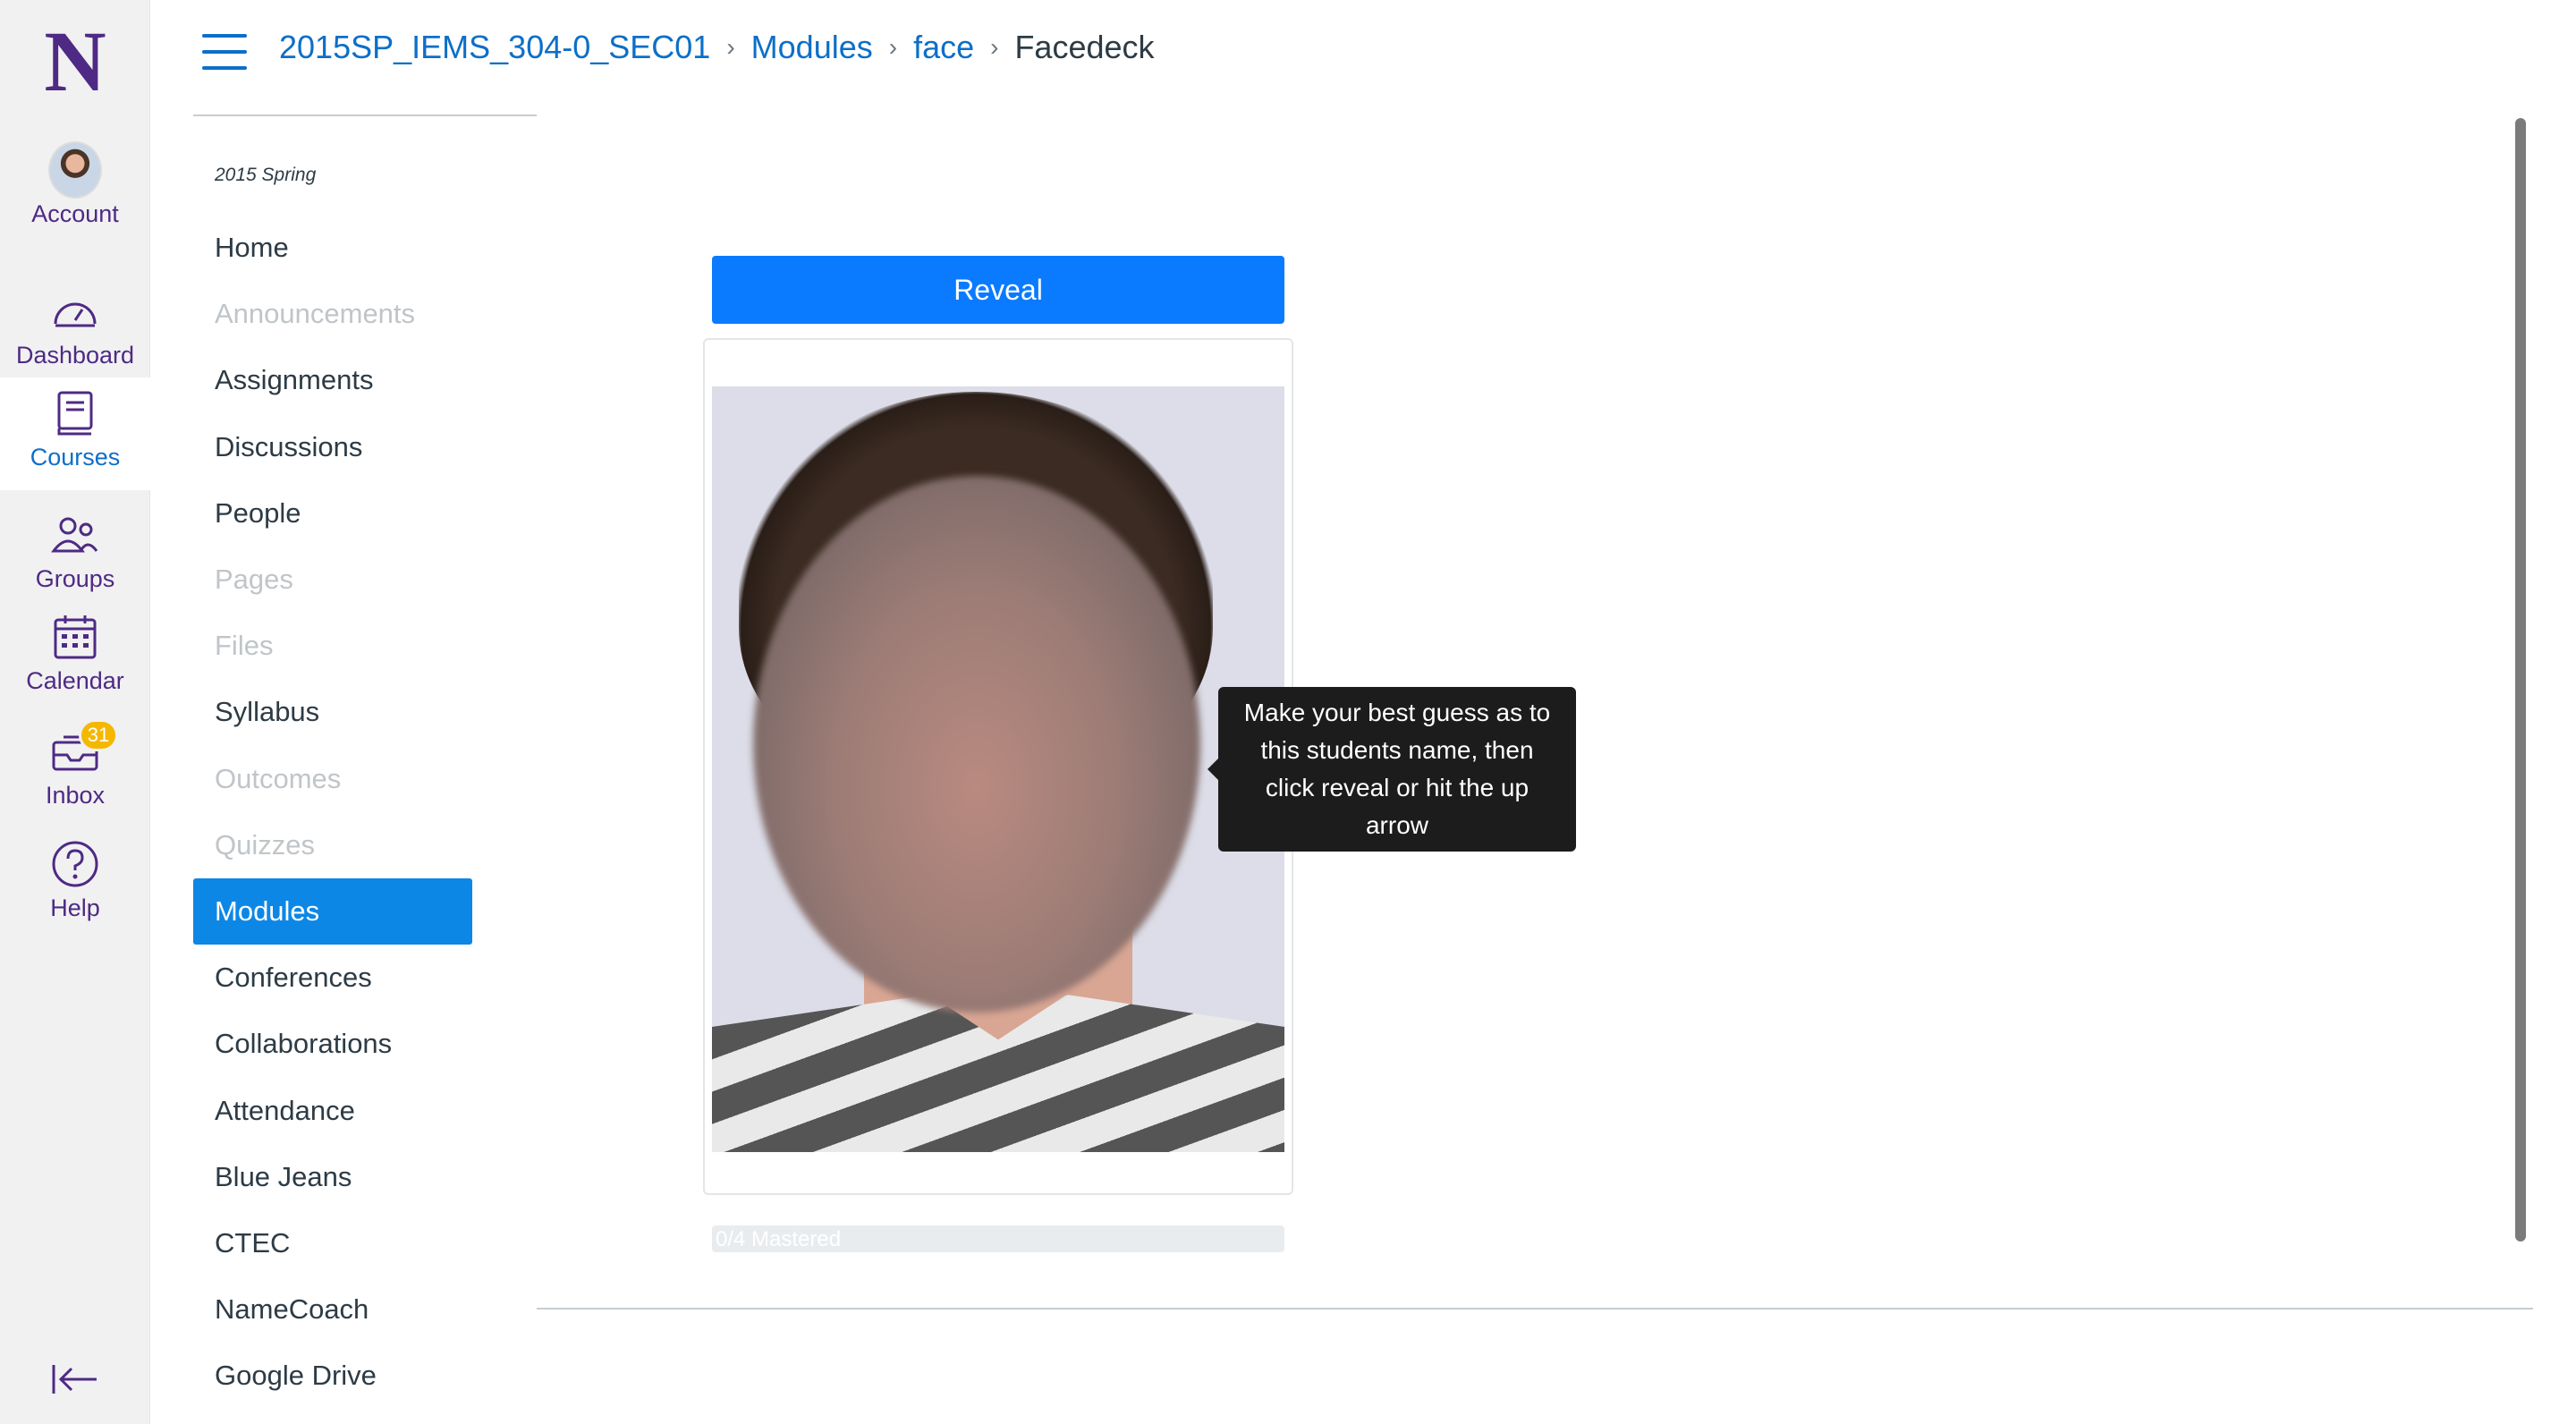 This screenshot has width=2576, height=1424. What do you see at coordinates (332, 513) in the screenshot?
I see `course-nav-item-people: People` at bounding box center [332, 513].